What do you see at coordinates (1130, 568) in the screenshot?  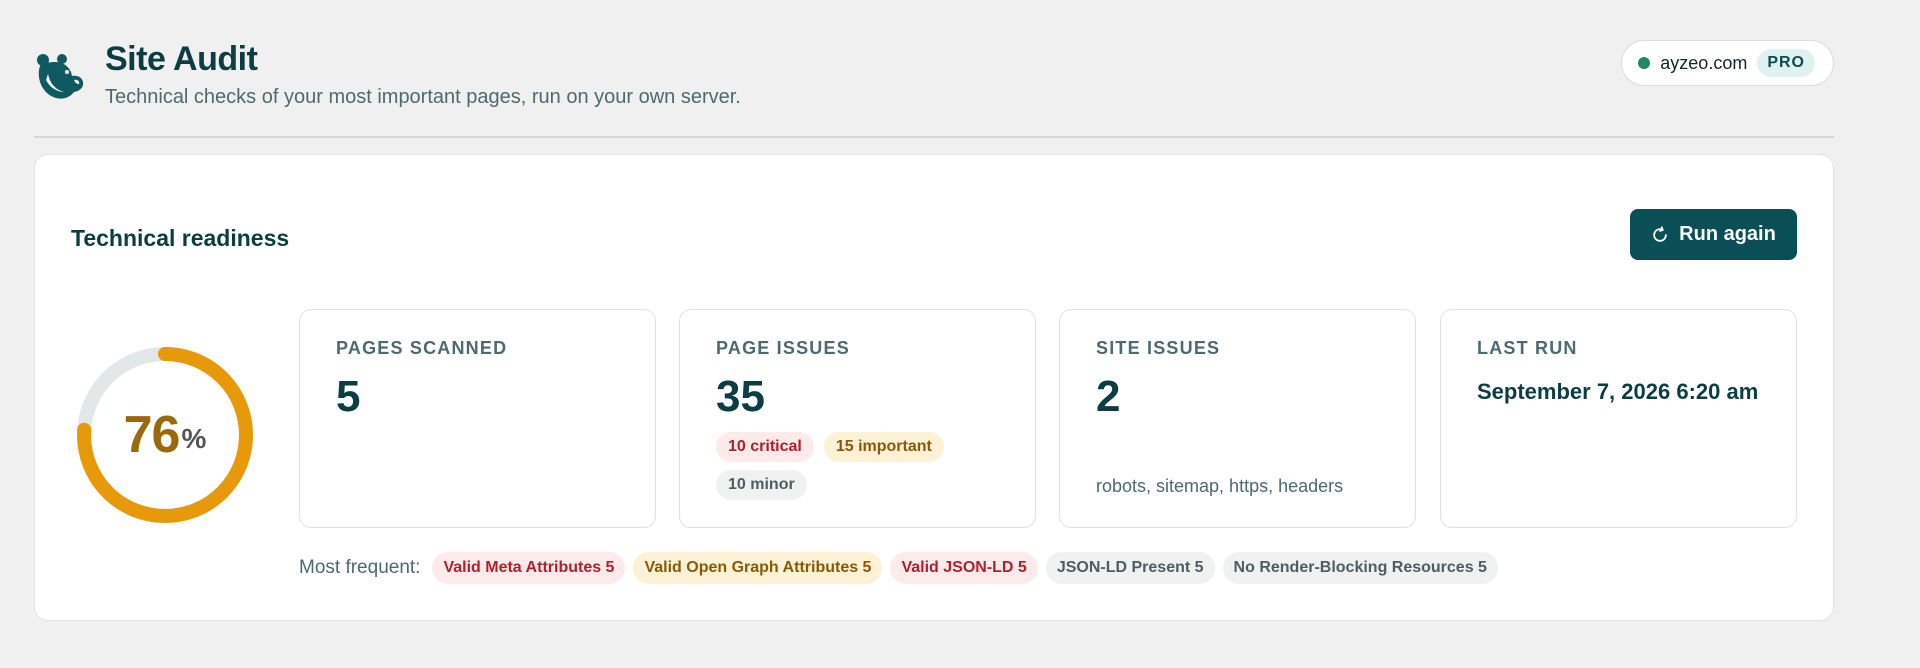 I see `frequent-issue-chip: JSON-LD Present 5` at bounding box center [1130, 568].